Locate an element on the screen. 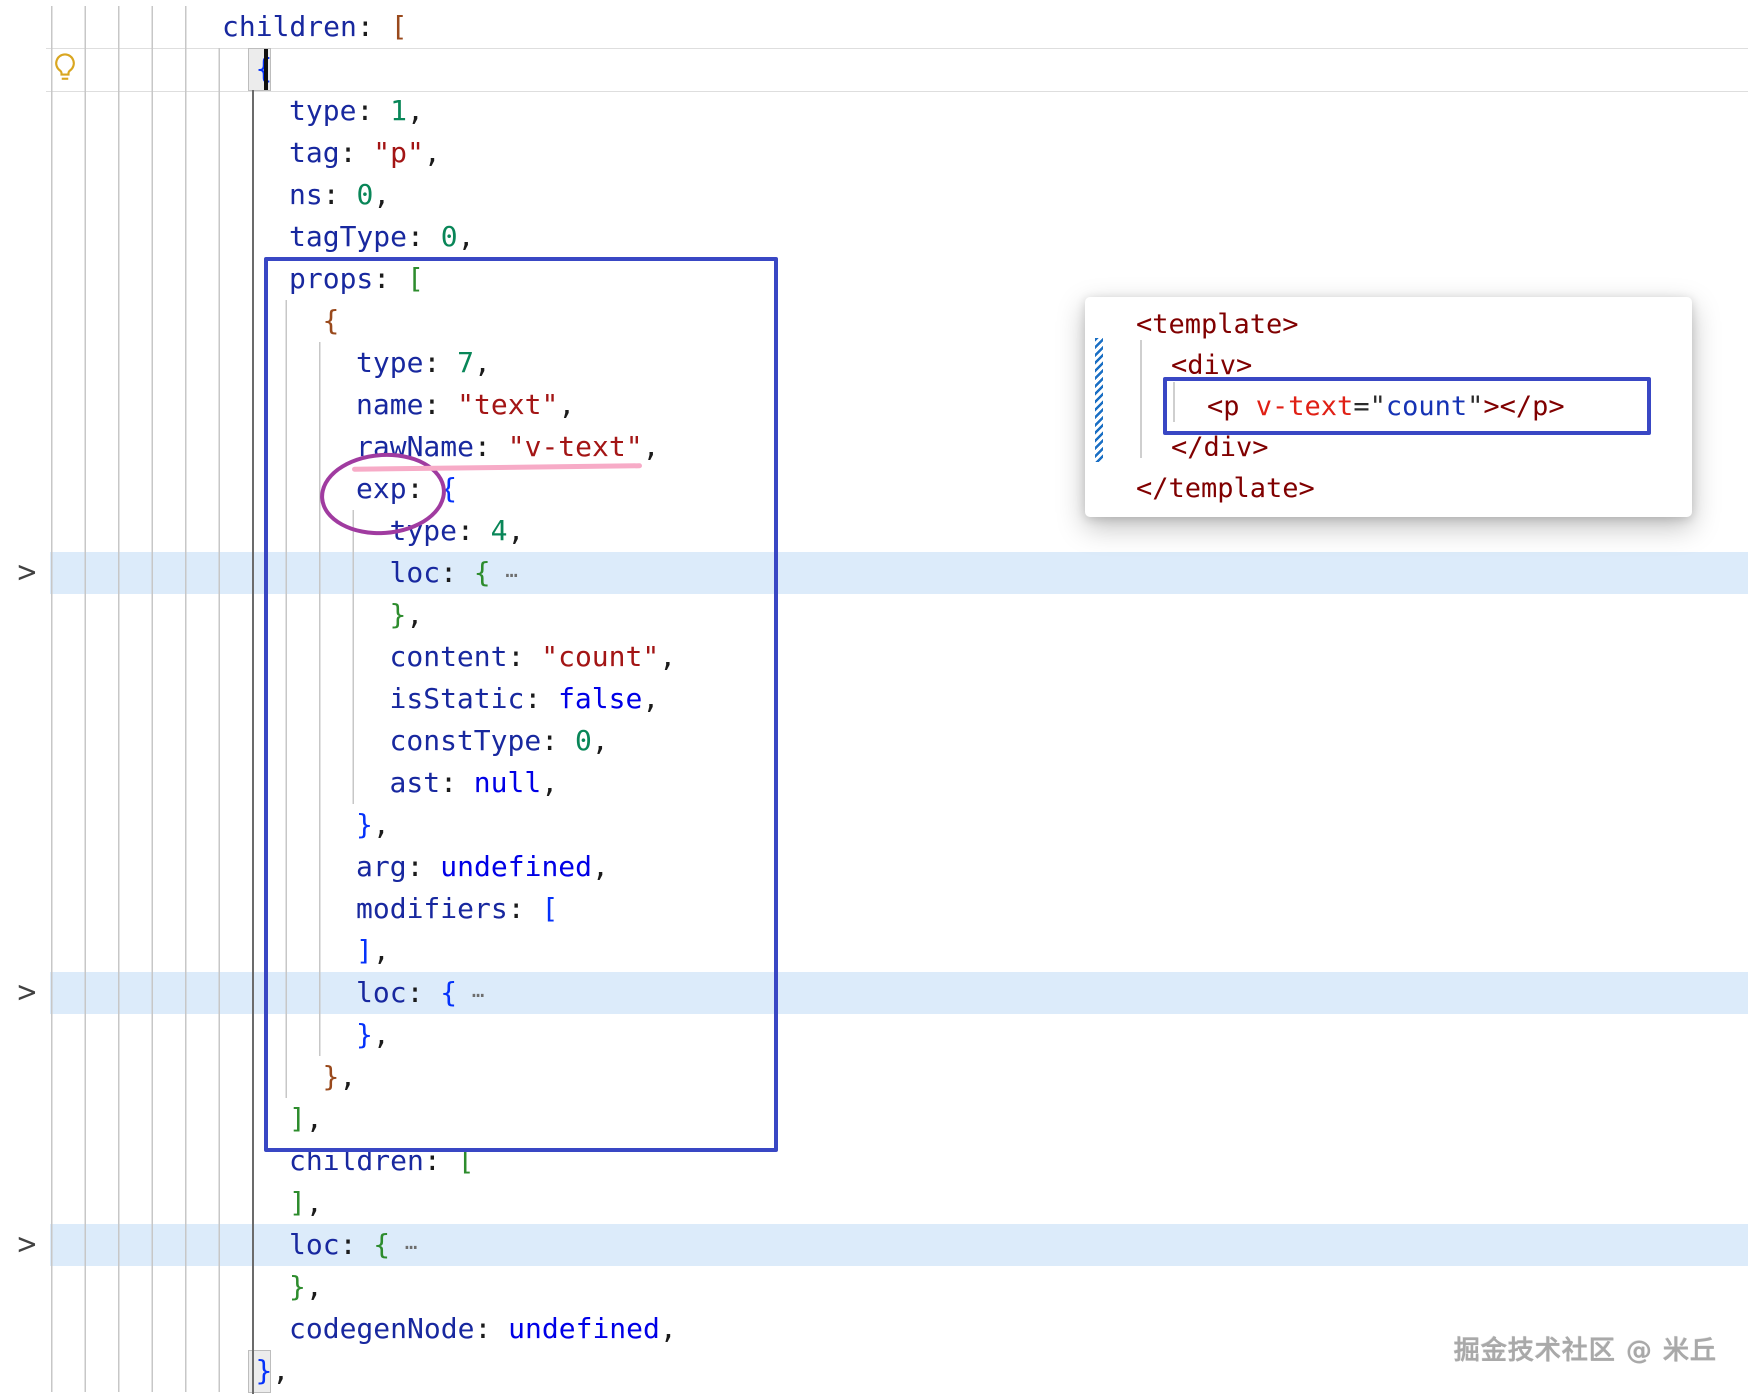  code-line: ns: 0, is located at coordinates (874, 195).